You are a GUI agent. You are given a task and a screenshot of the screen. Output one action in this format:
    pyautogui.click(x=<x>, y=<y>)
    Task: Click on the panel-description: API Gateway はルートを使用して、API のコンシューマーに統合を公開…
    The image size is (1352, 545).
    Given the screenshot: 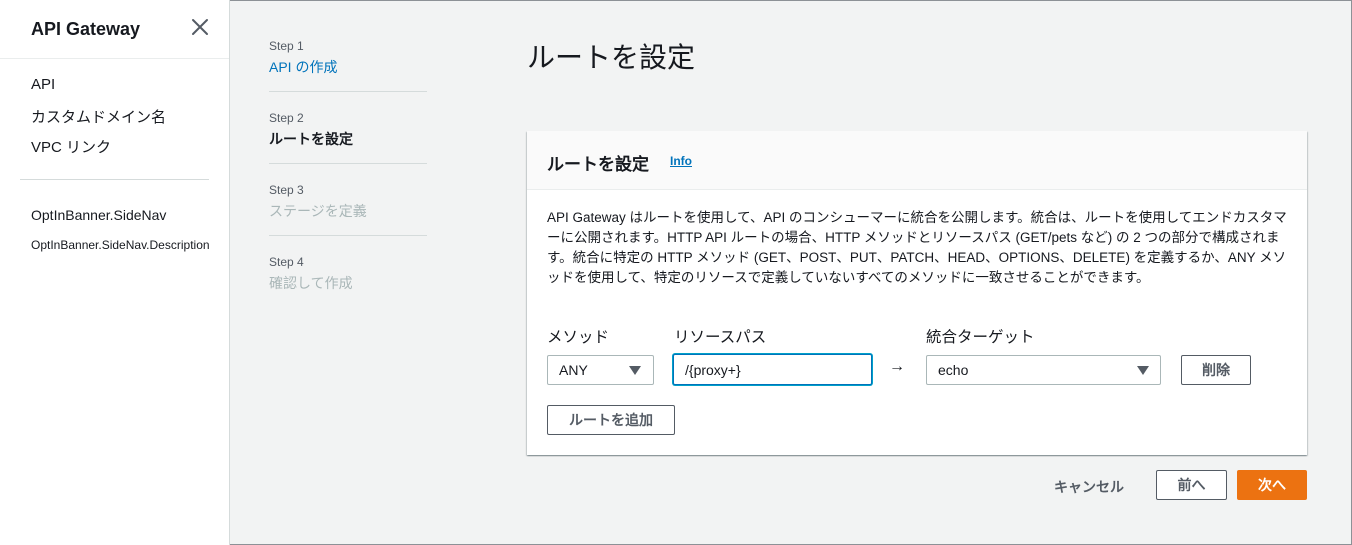 What is the action you would take?
    pyautogui.click(x=917, y=247)
    